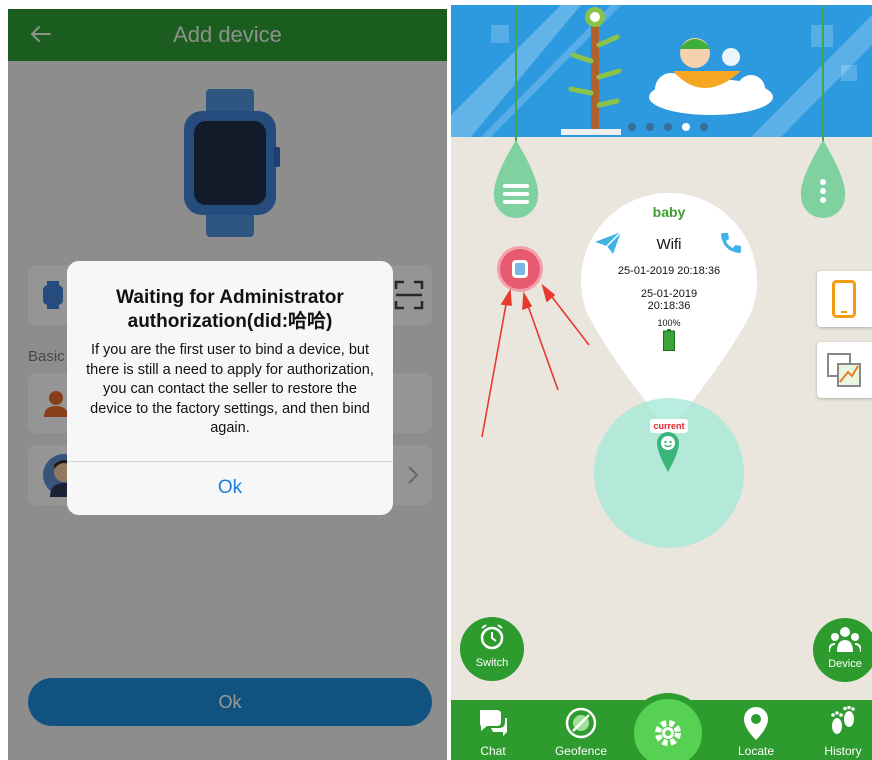 This screenshot has height=760, width=872. I want to click on update-clock: 20:18:36, so click(669, 306).